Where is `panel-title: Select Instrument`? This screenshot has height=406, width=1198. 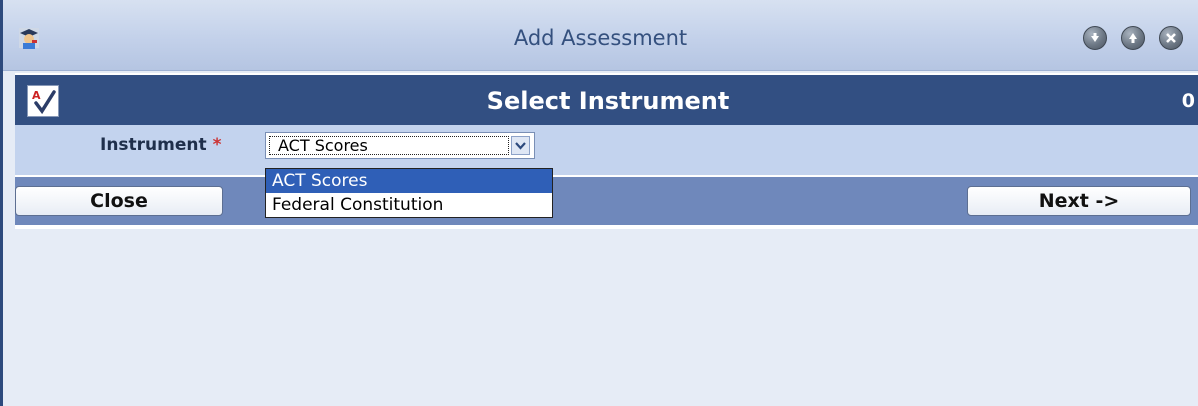 panel-title: Select Instrument is located at coordinates (608, 101).